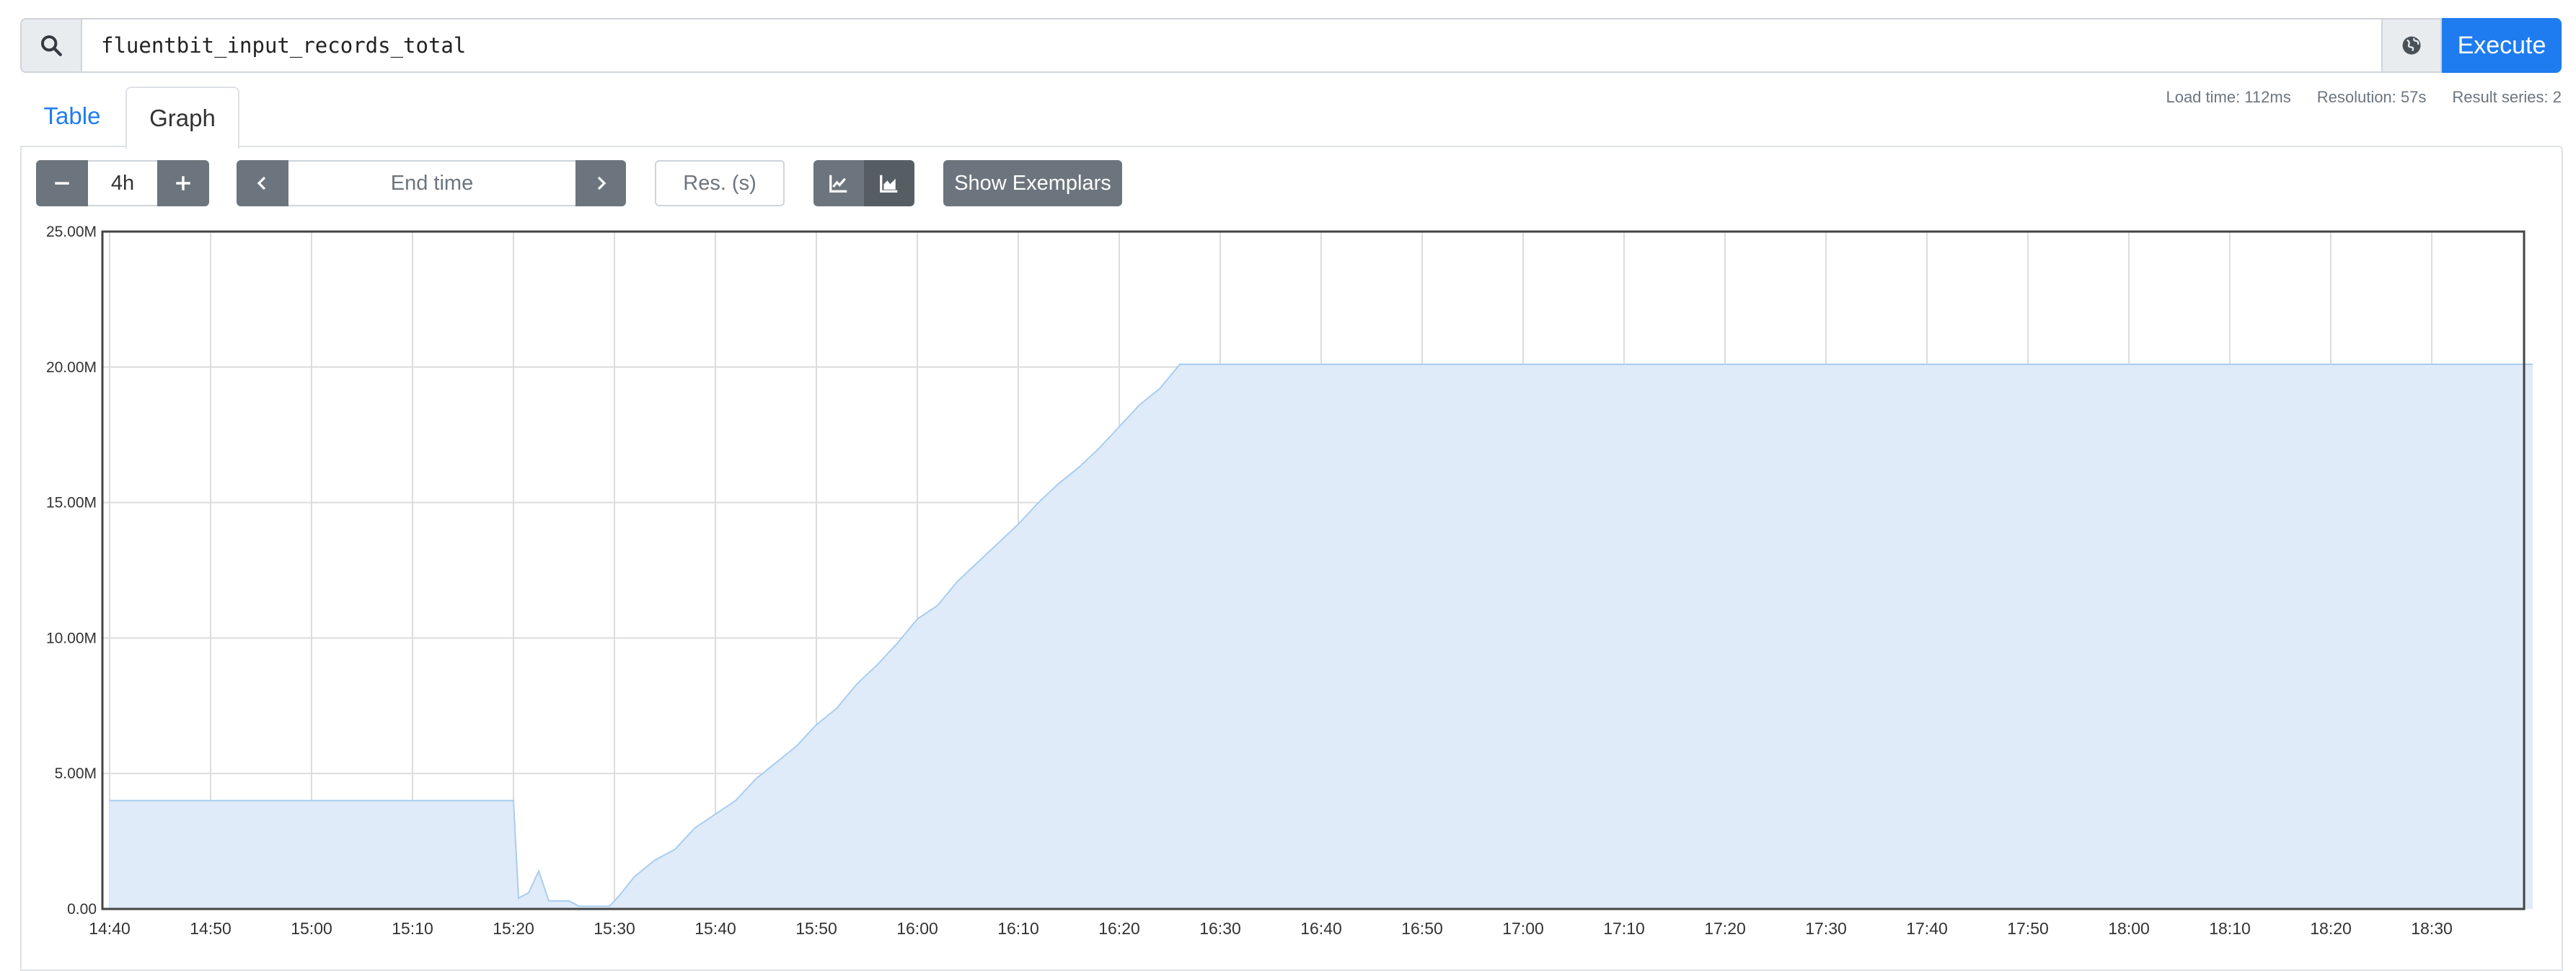 The width and height of the screenshot is (2576, 971). What do you see at coordinates (71, 503) in the screenshot?
I see `y-tick-label: 15.00M` at bounding box center [71, 503].